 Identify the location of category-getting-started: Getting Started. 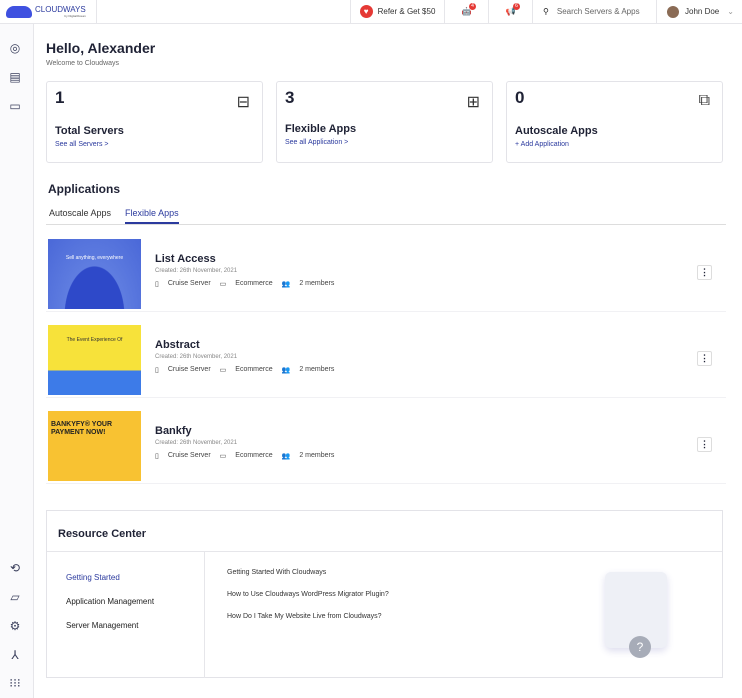
(93, 577).